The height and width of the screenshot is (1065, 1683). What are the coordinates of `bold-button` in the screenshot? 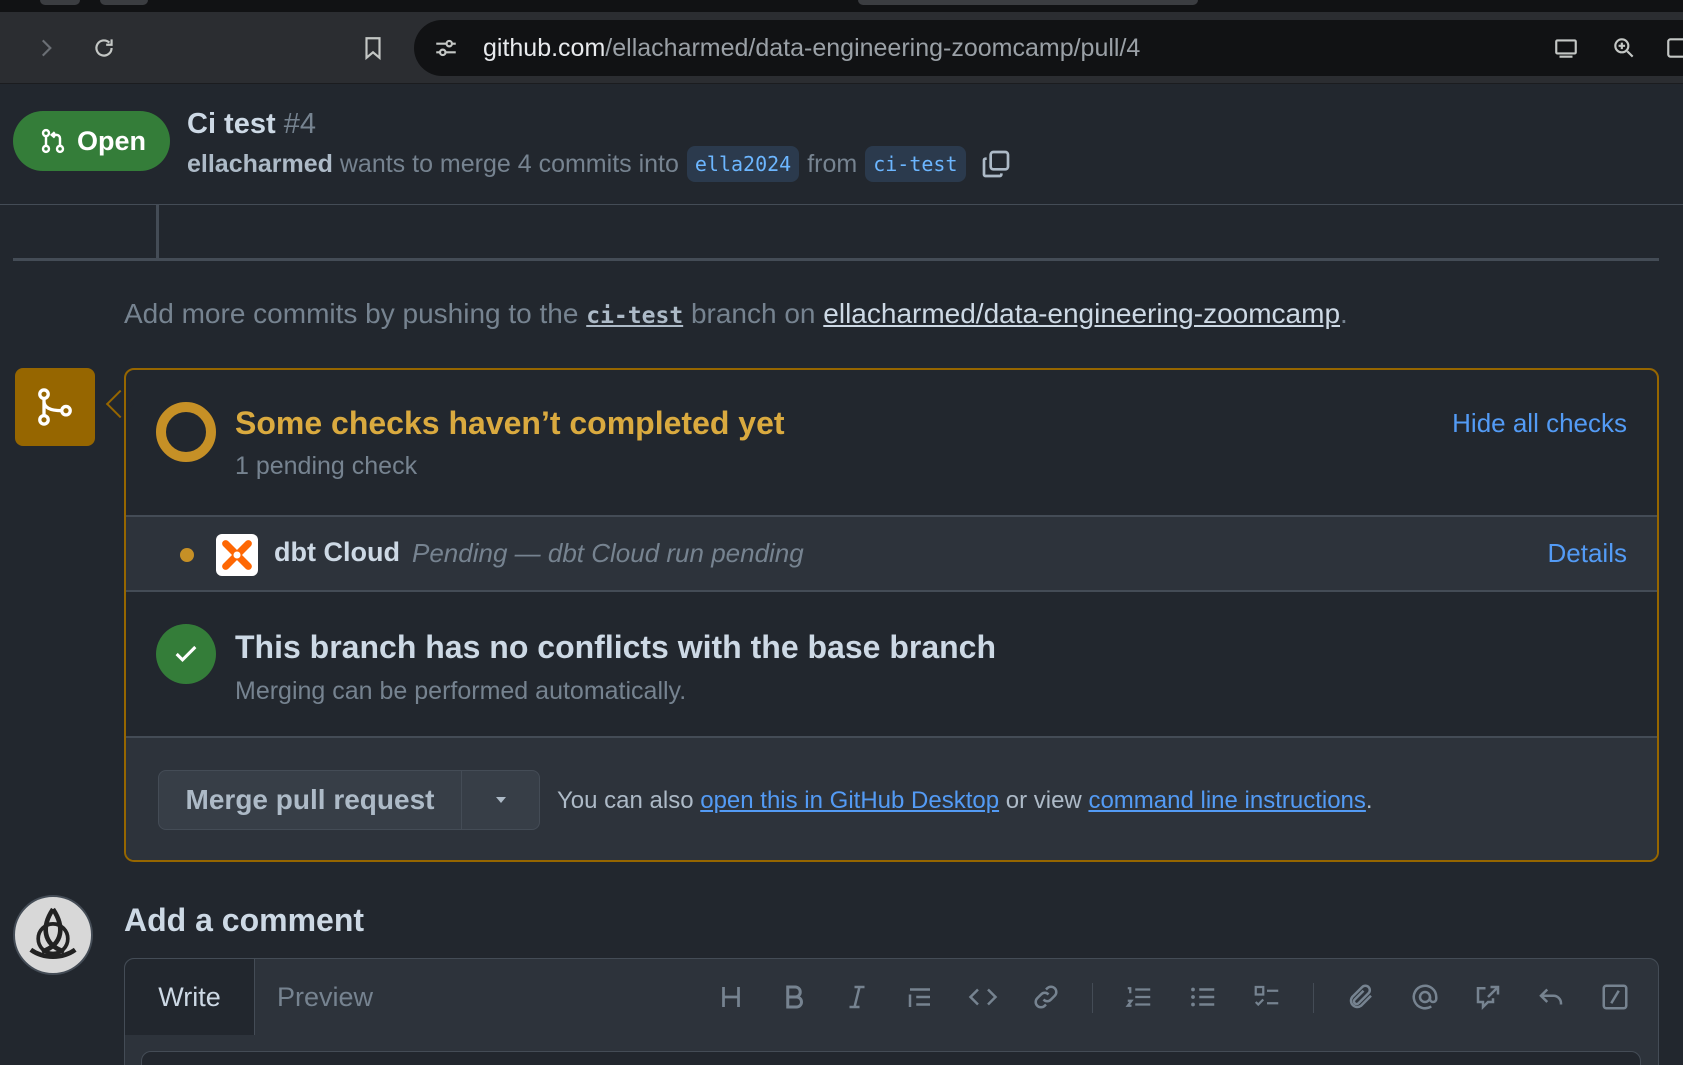 It's located at (794, 997).